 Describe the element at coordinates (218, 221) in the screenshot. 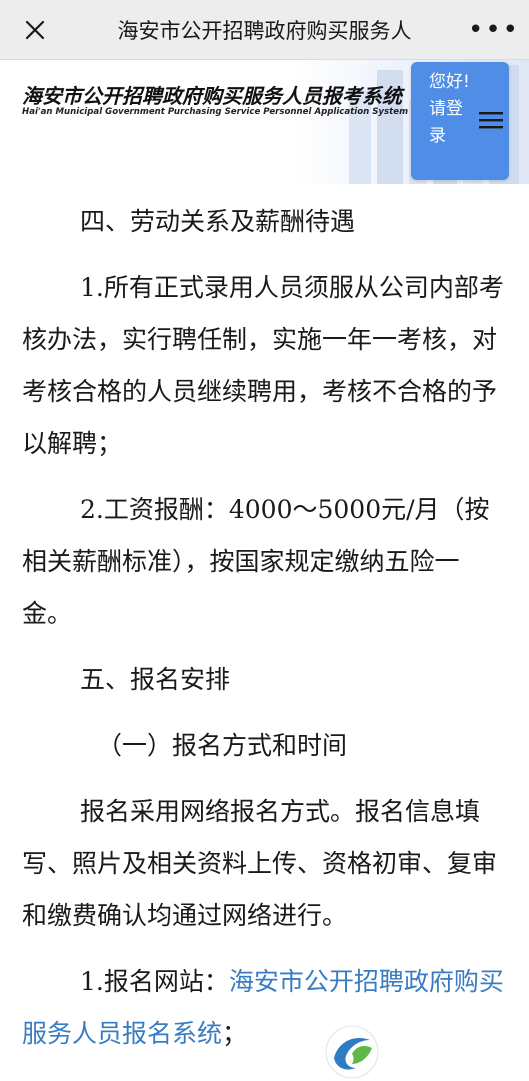

I see `section-heading-4: 四、劳动关系及薪酬待遇` at that location.